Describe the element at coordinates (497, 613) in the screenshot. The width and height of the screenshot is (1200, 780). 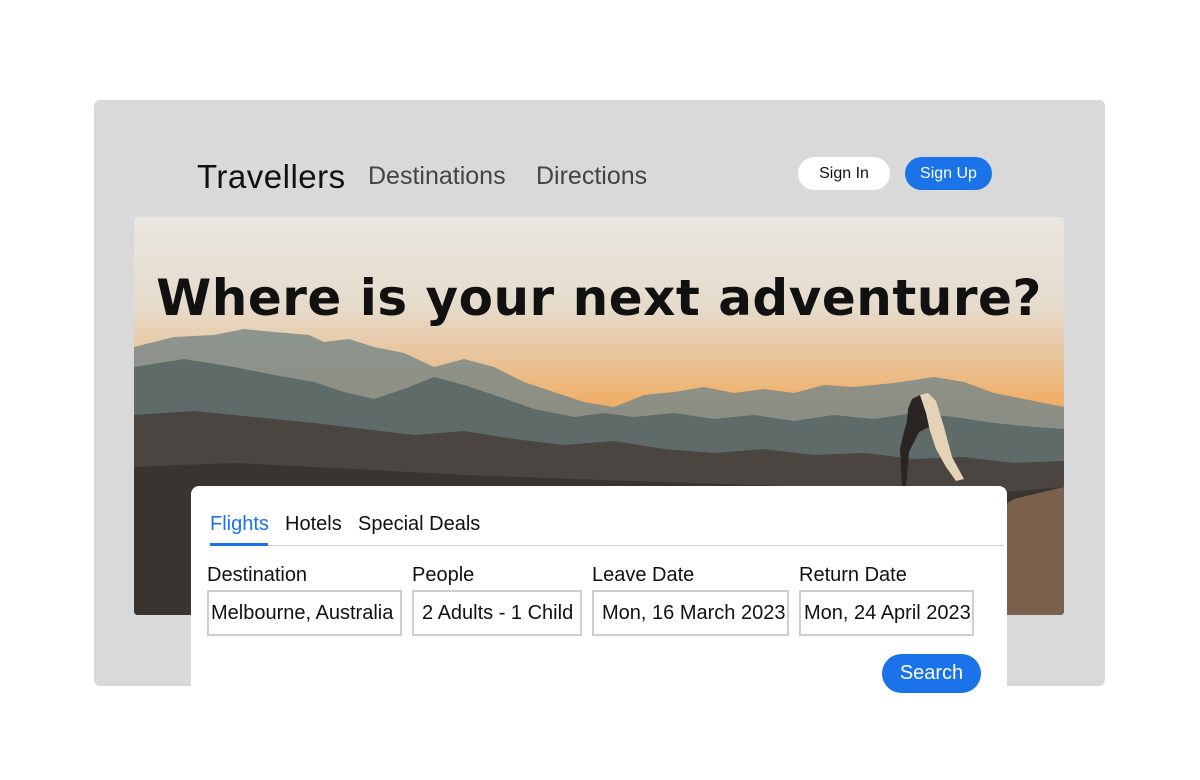
I see `people-input: 2 Adults - 1 Child` at that location.